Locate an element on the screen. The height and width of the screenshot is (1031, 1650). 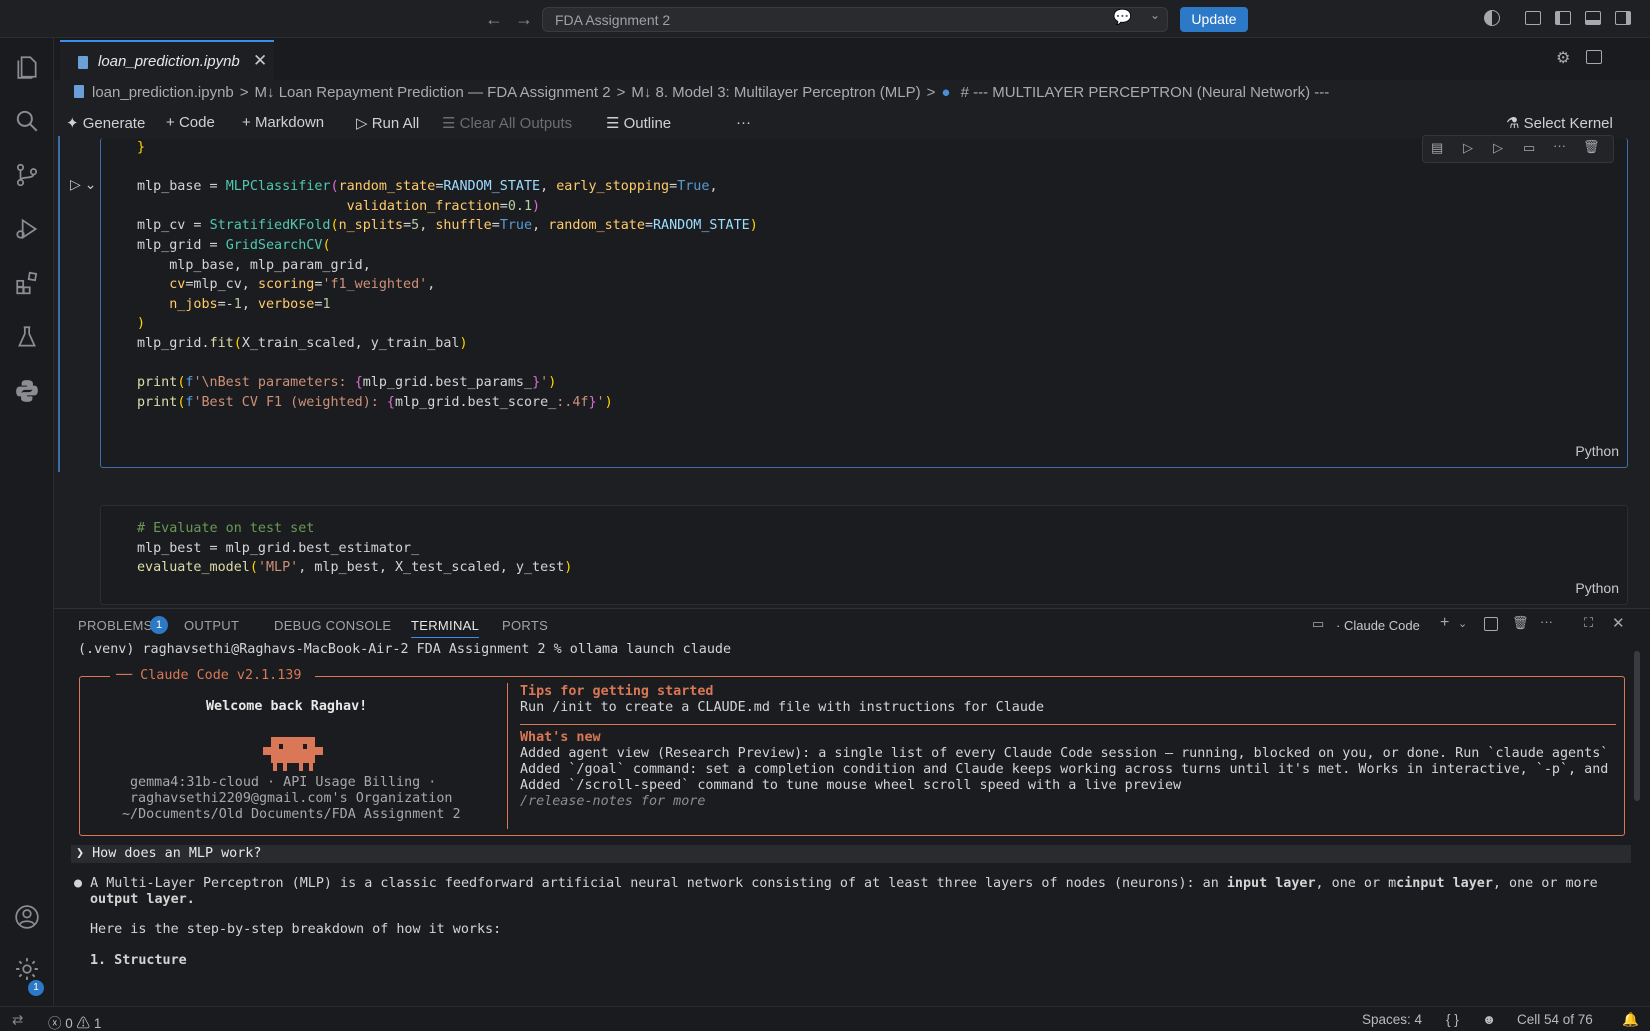
box-separator is located at coordinates (1068, 724).